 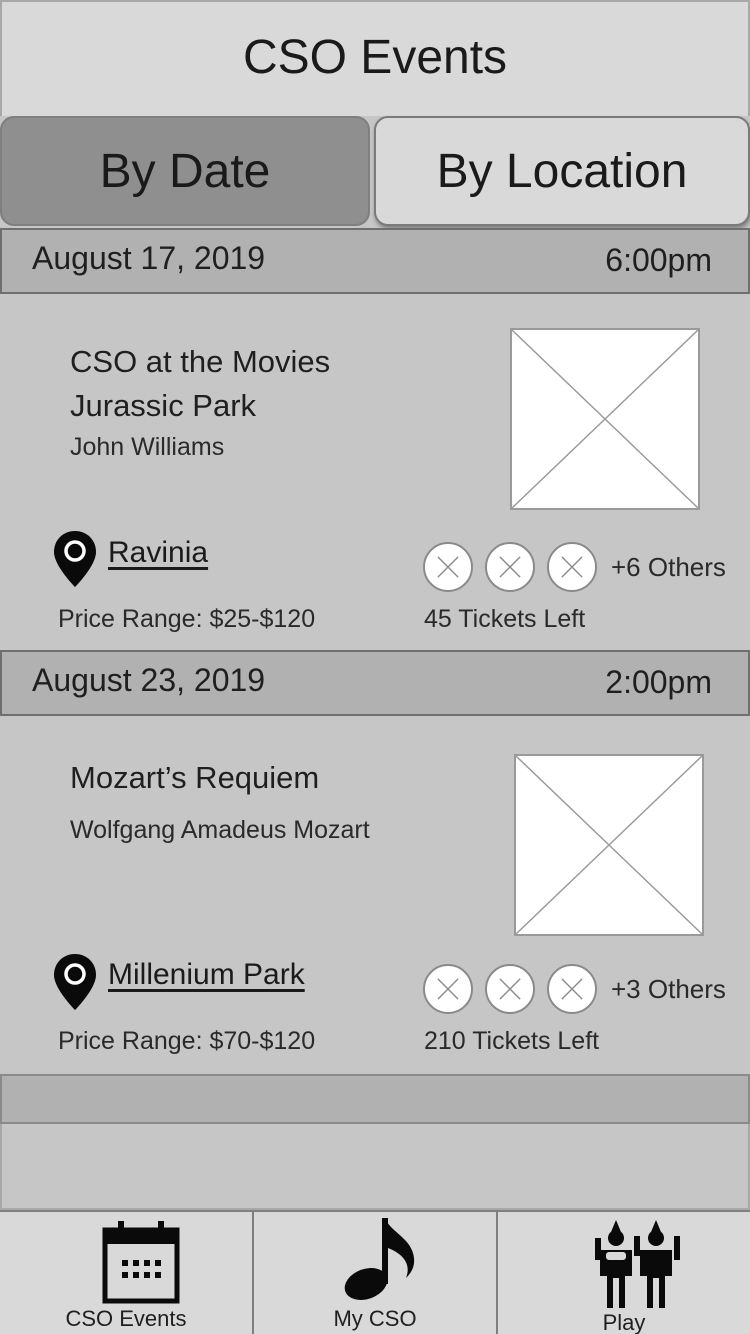 What do you see at coordinates (375, 261) in the screenshot?
I see `event-date-bar: August 17, 2019 6:00pm` at bounding box center [375, 261].